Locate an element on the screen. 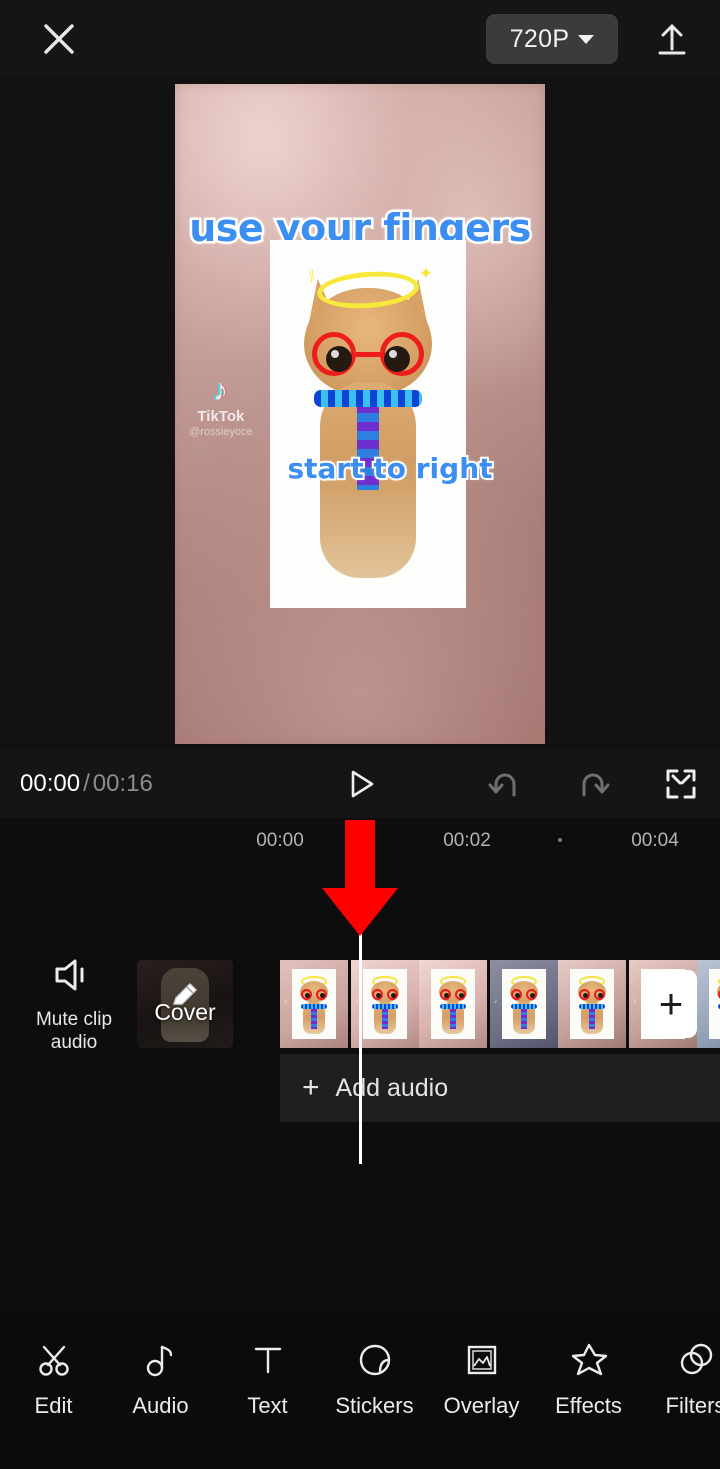  watermark-handle: @rossieyoce is located at coordinates (221, 432).